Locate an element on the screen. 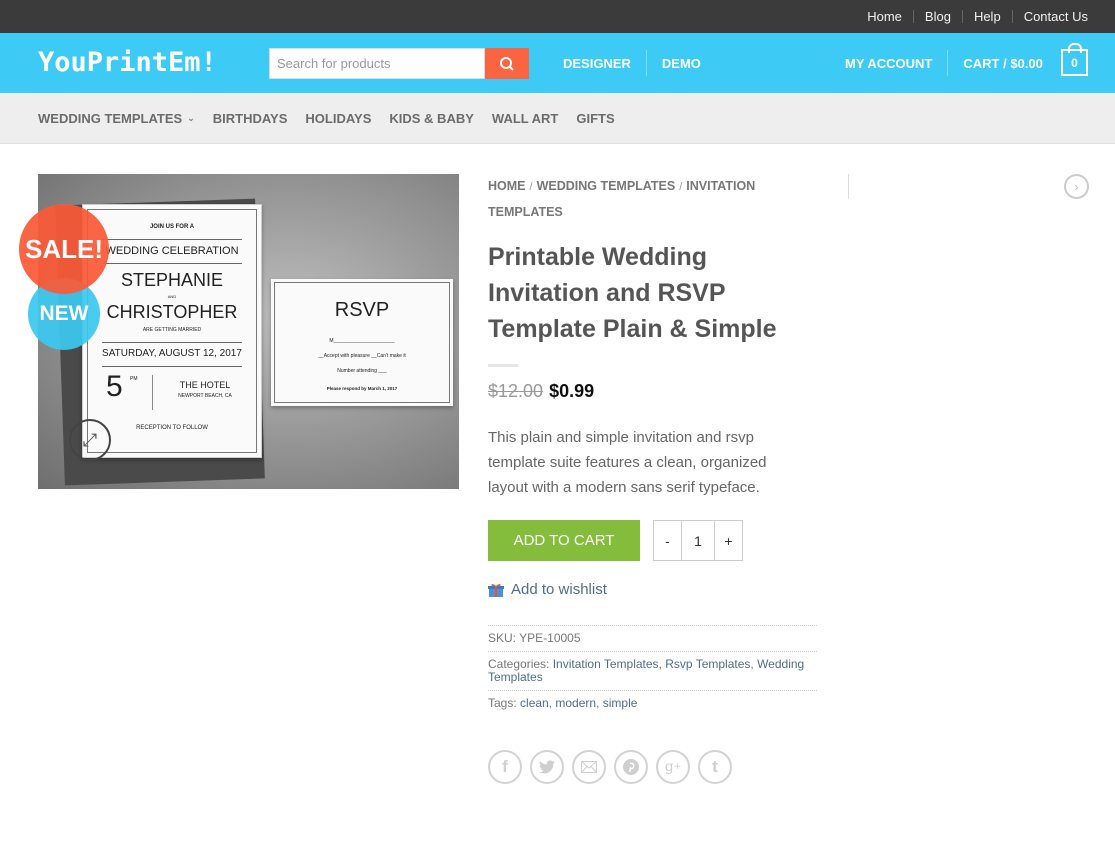  quantity-increase-button: + is located at coordinates (728, 540).